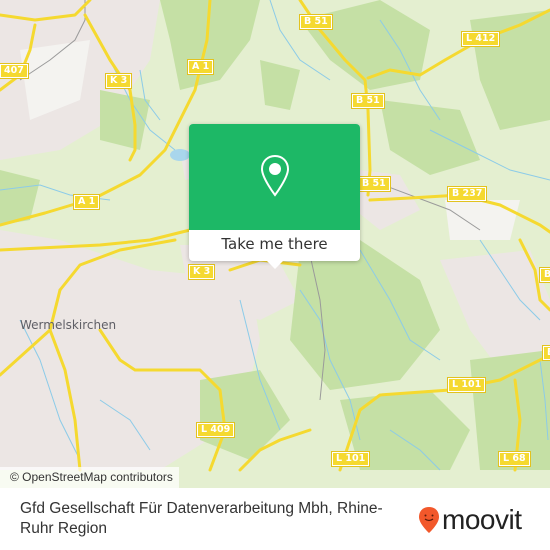 Image resolution: width=550 pixels, height=550 pixels. I want to click on road-label-b237: B 237, so click(467, 194).